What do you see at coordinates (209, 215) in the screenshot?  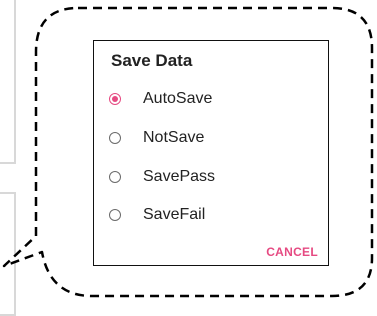 I see `option-savefail: SaveFail` at bounding box center [209, 215].